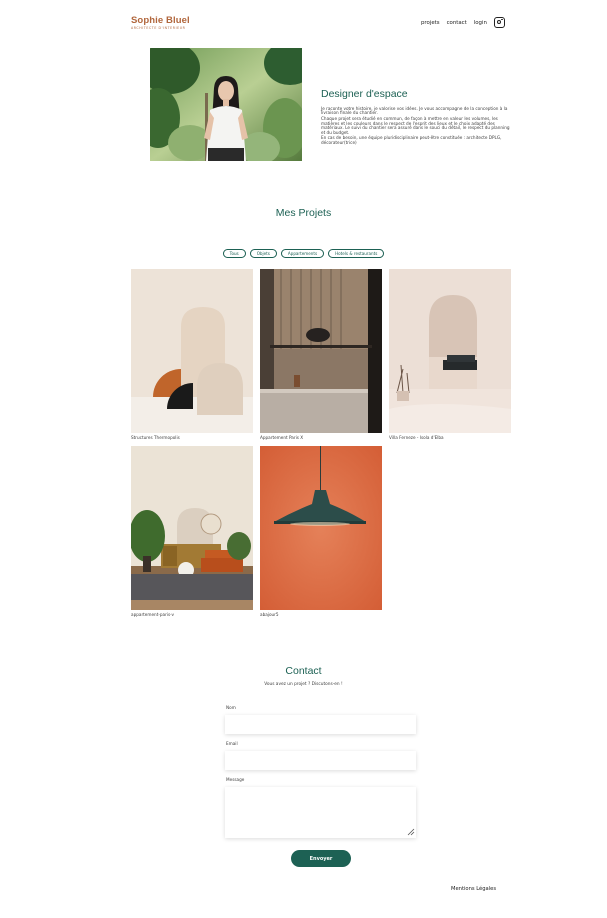 This screenshot has width=607, height=918. What do you see at coordinates (411, 832) in the screenshot?
I see `resize-handle-icon` at bounding box center [411, 832].